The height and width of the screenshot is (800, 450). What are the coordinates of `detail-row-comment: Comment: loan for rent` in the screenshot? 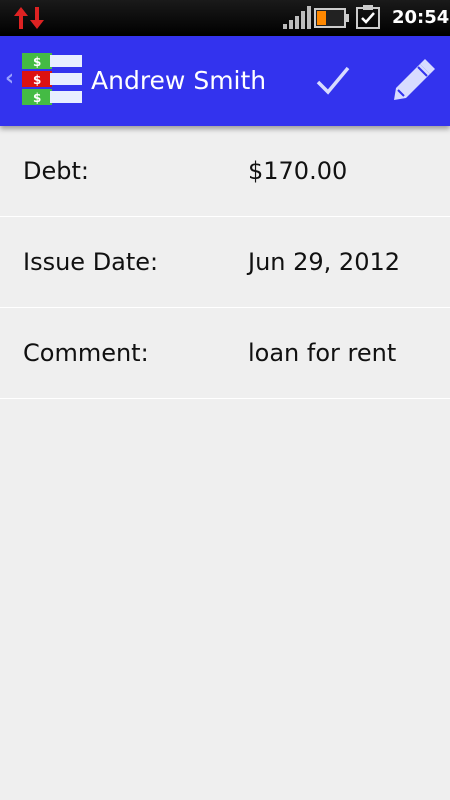 It's located at (225, 353).